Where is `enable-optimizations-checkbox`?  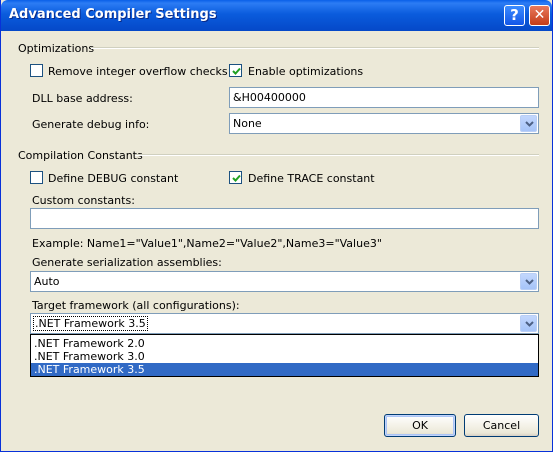
enable-optimizations-checkbox is located at coordinates (235, 70).